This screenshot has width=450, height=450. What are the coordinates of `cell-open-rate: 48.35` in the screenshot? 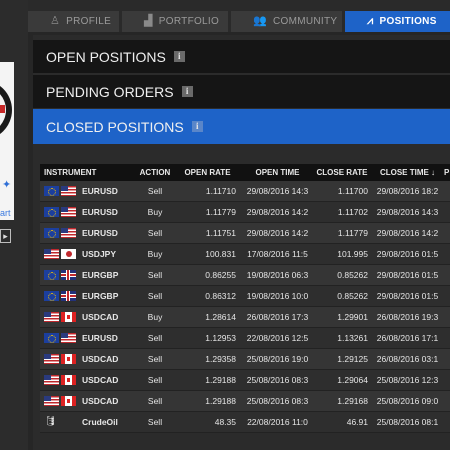 It's located at (225, 422).